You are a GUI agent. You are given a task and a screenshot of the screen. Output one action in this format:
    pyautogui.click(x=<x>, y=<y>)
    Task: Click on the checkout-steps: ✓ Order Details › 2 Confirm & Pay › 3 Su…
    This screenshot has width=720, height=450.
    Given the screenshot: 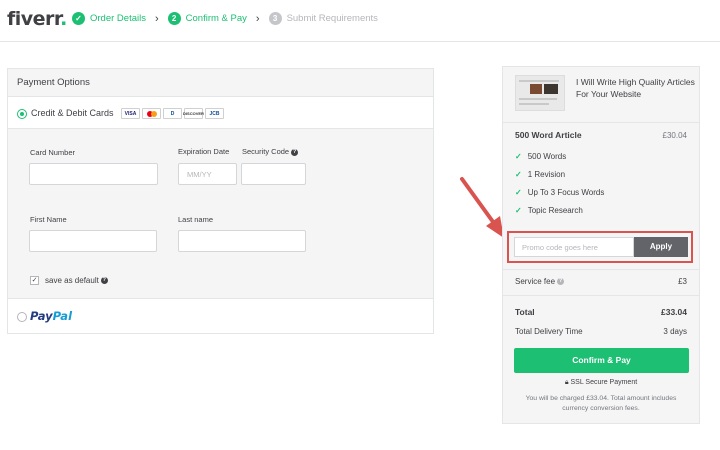 What is the action you would take?
    pyautogui.click(x=225, y=18)
    